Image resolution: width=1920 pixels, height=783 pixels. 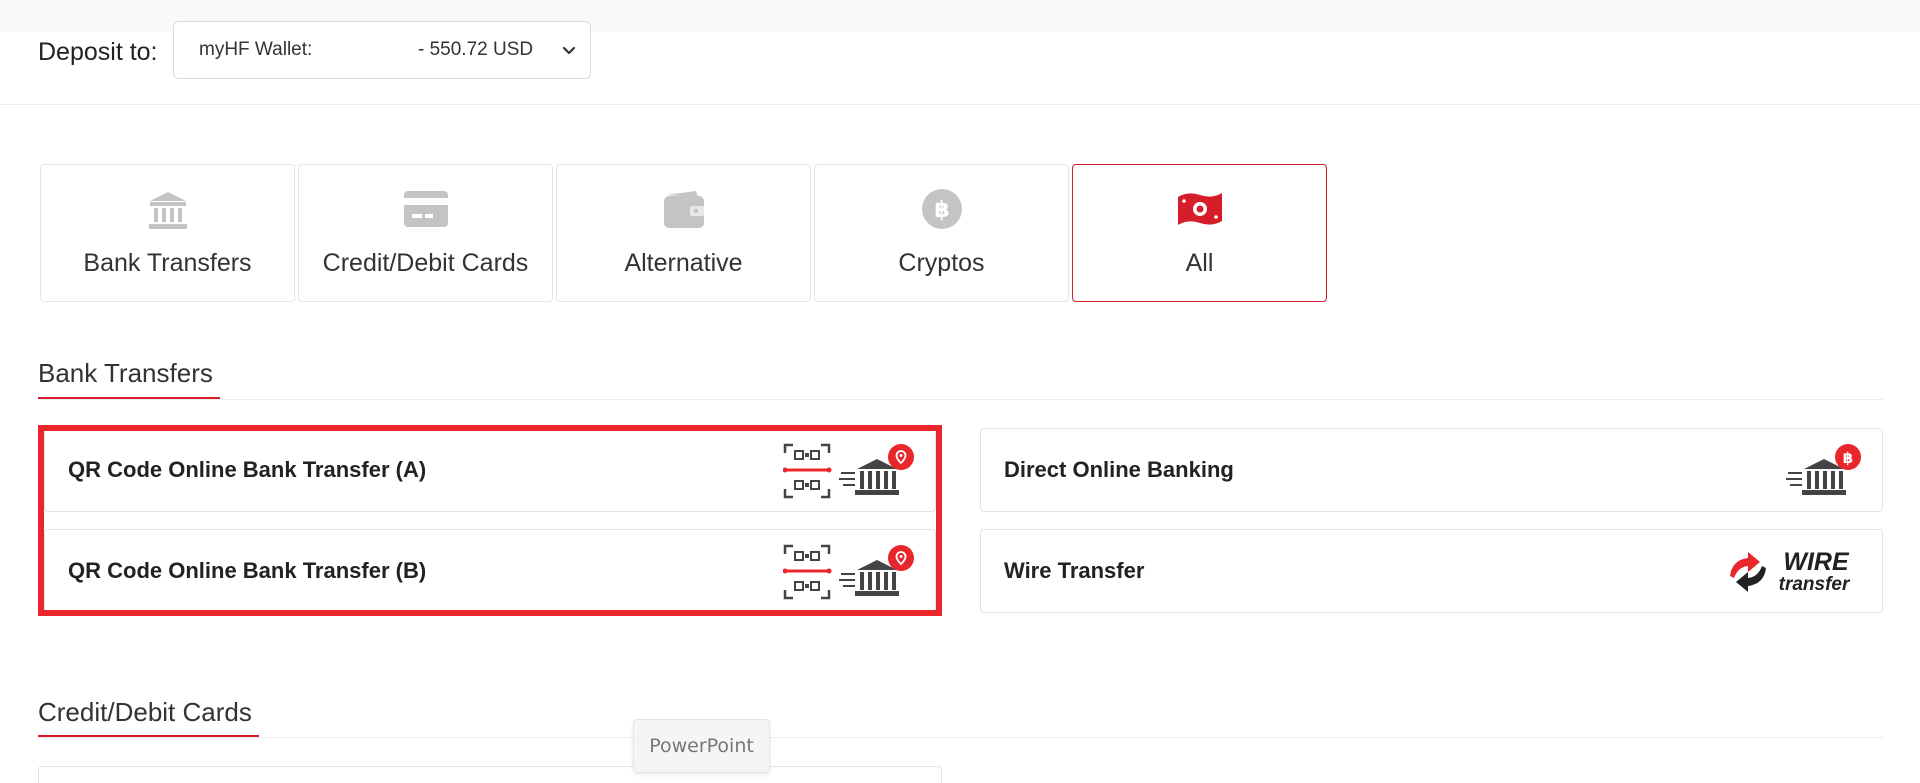 I want to click on method-qr-bank-transfer-a: QR Code Online Bank Transfer (A), so click(x=490, y=470).